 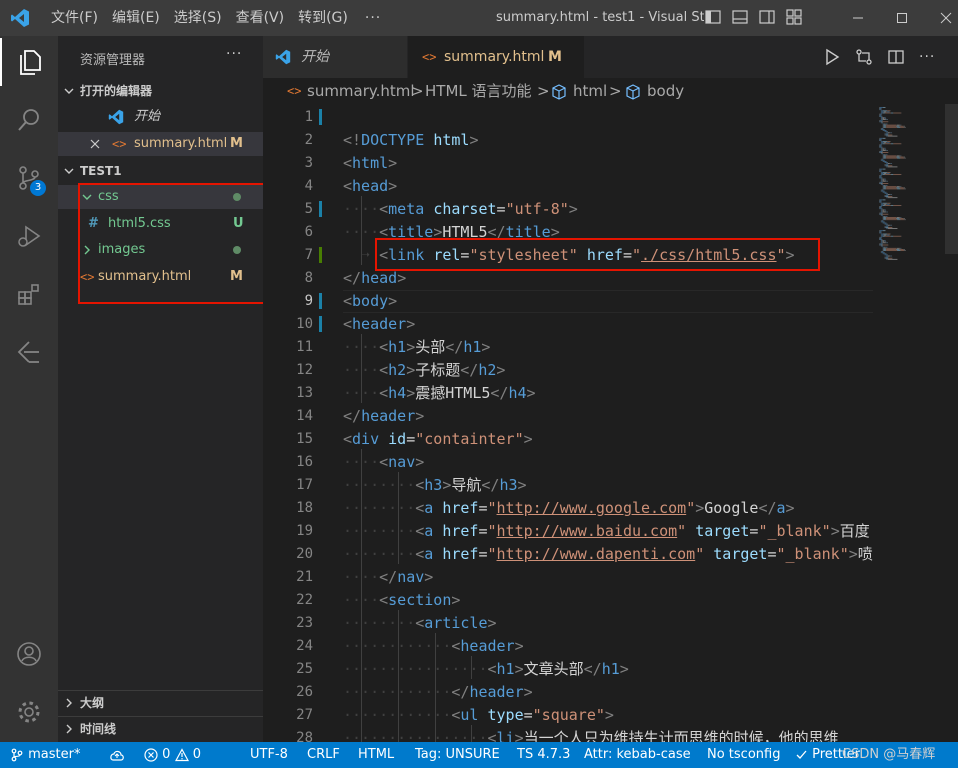 I want to click on settings-gear-icon, so click(x=29, y=712).